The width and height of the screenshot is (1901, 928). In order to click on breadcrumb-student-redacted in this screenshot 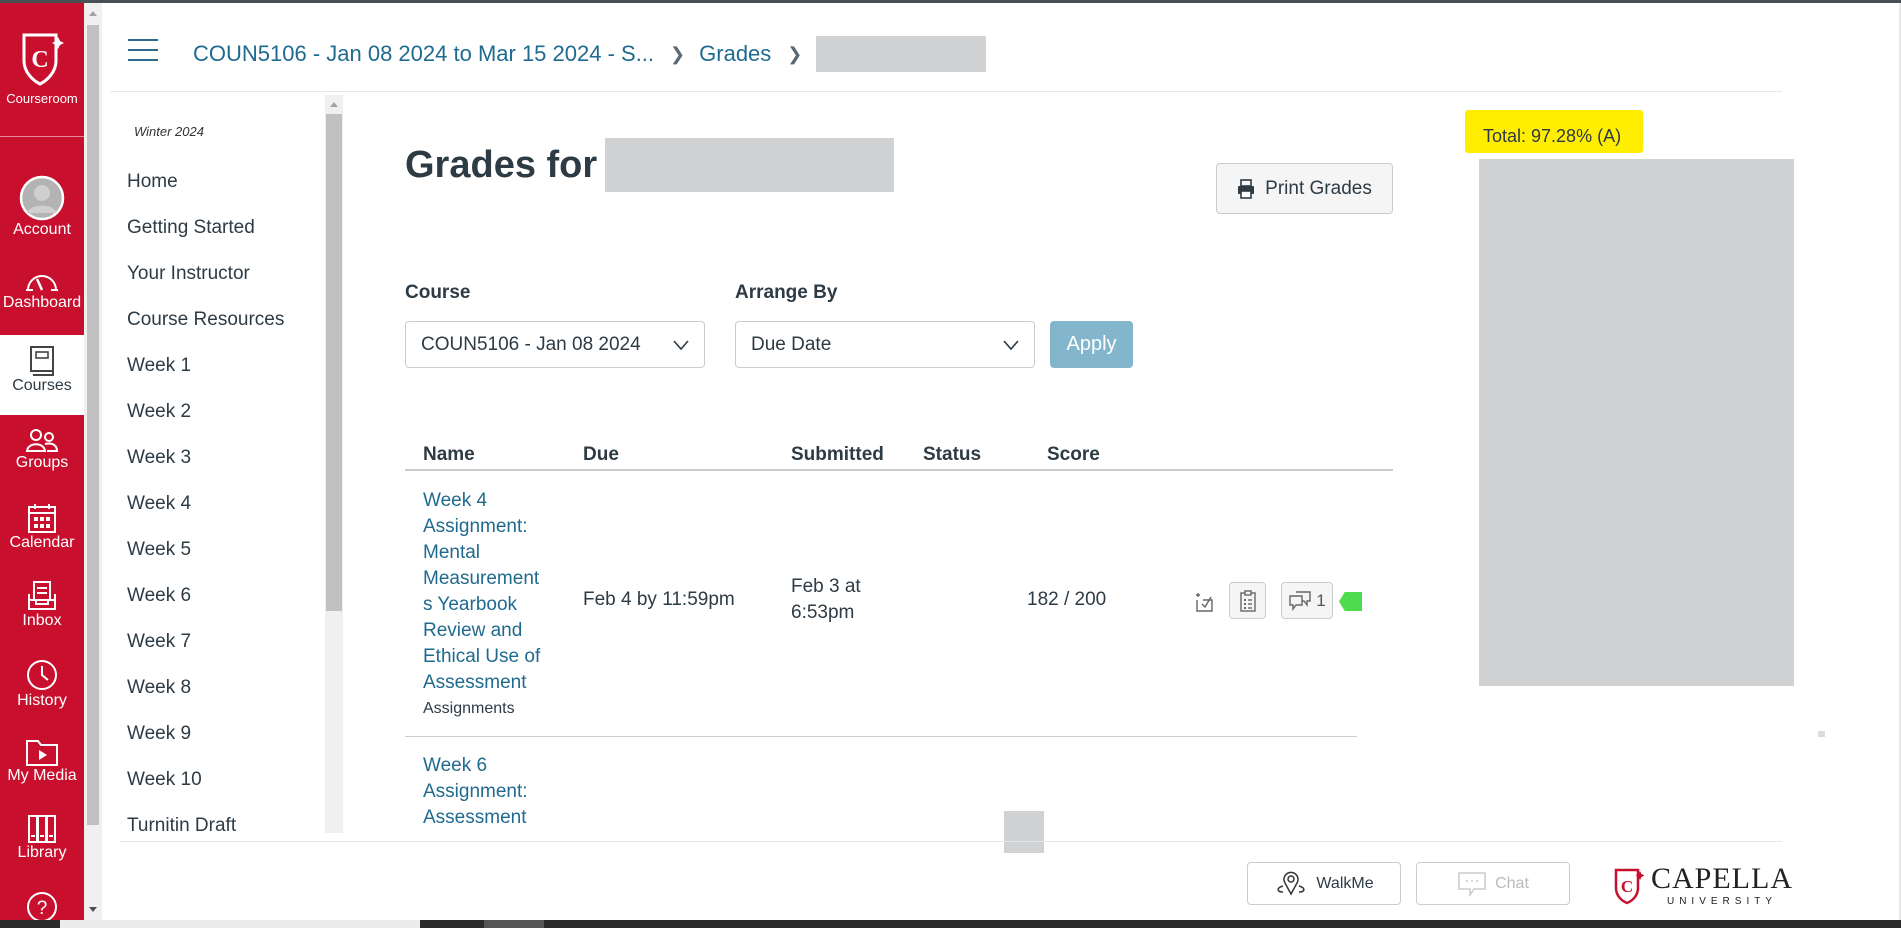, I will do `click(901, 54)`.